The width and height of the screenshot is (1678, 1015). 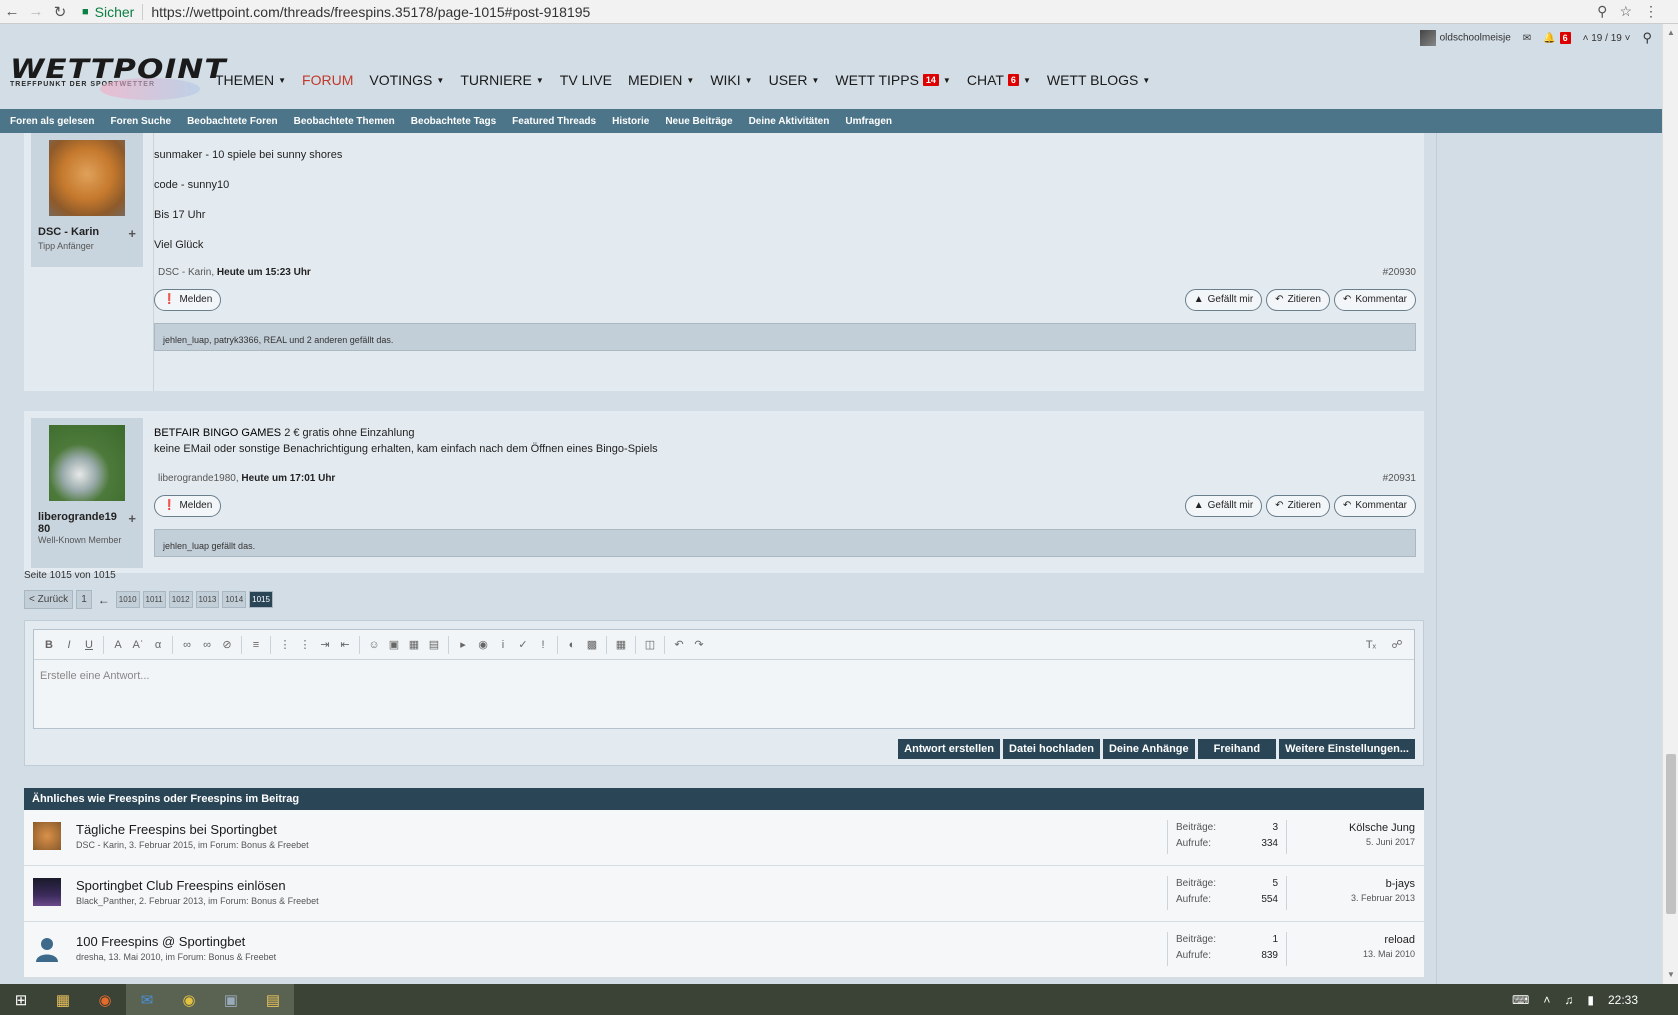 What do you see at coordinates (138, 645) in the screenshot?
I see `font-size-icon: Aʾ` at bounding box center [138, 645].